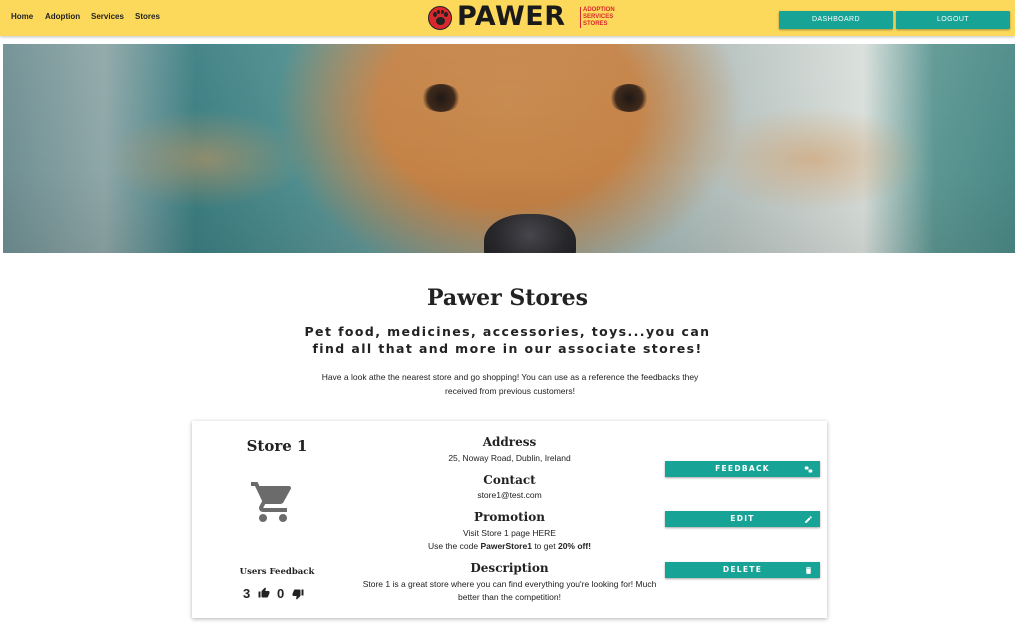  What do you see at coordinates (808, 519) in the screenshot?
I see `pencil-icon` at bounding box center [808, 519].